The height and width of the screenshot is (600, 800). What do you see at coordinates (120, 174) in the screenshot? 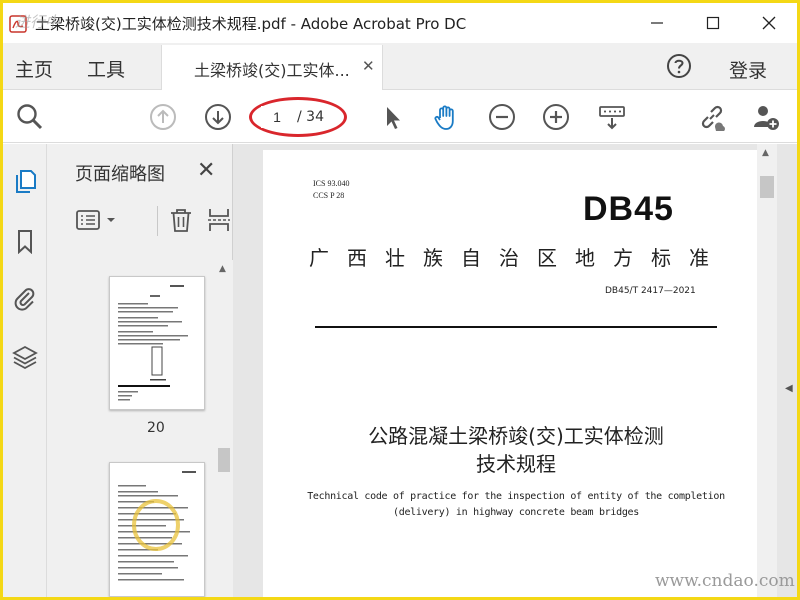
I see `thumbnails-title: 页面缩略图` at bounding box center [120, 174].